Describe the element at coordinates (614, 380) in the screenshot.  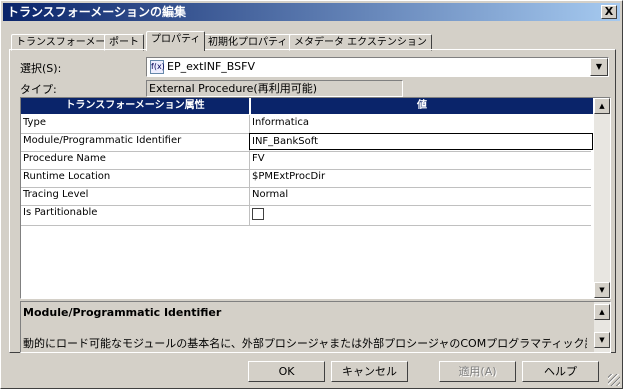
I see `resize-grip-icon` at that location.